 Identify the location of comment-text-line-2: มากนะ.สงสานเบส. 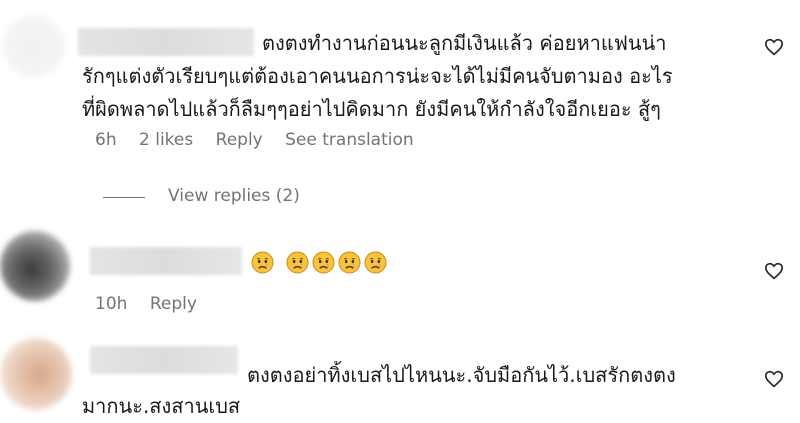
(161, 406).